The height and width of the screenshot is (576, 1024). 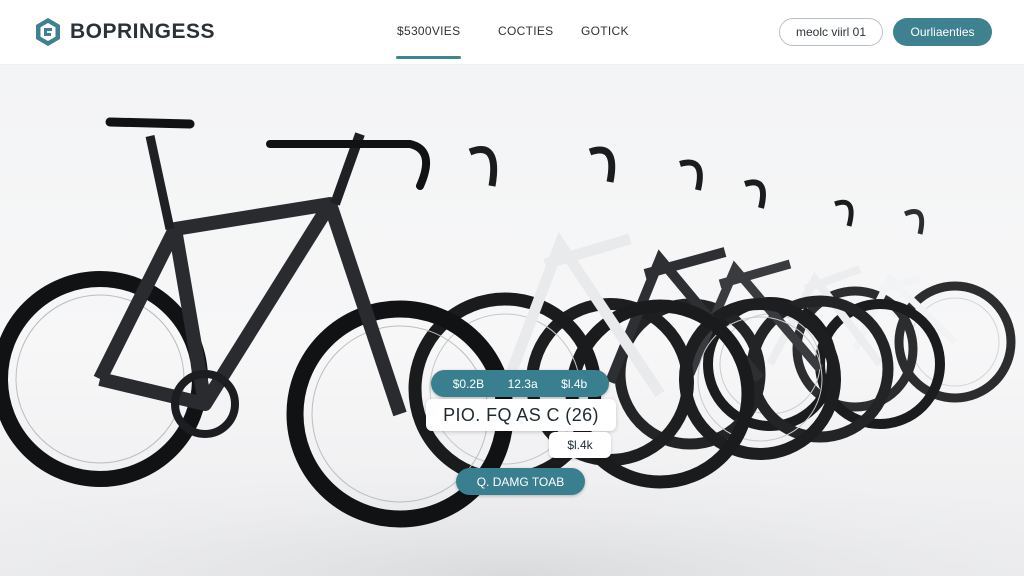 I want to click on price-stat-bar: $0.2B 12.3a $l.4b, so click(x=520, y=383).